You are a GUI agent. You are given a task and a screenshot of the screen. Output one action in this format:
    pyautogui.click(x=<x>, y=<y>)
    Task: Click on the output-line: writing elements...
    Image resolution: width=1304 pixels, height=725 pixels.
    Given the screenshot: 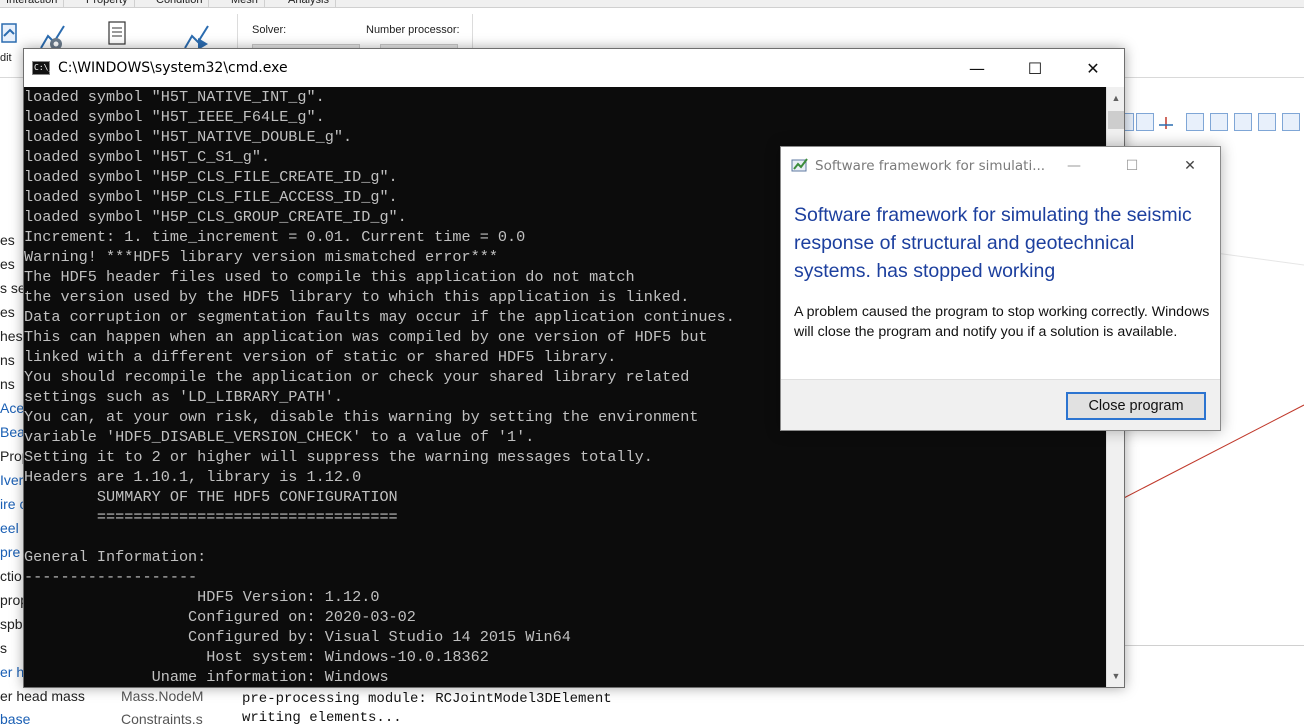 What is the action you would take?
    pyautogui.click(x=322, y=717)
    